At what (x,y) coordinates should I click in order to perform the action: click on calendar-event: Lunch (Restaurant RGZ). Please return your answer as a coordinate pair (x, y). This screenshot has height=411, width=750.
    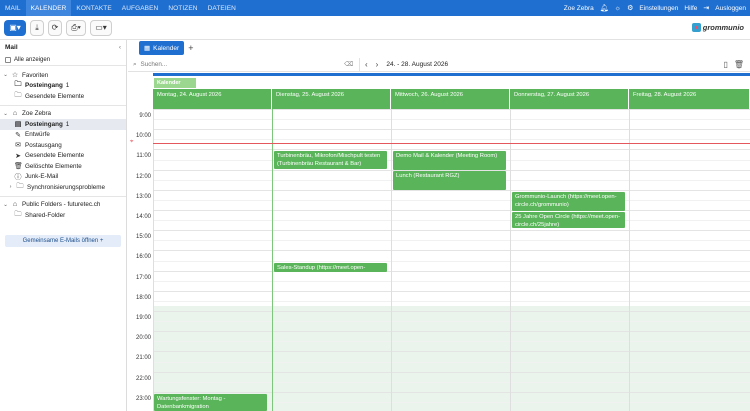
    Looking at the image, I should click on (449, 180).